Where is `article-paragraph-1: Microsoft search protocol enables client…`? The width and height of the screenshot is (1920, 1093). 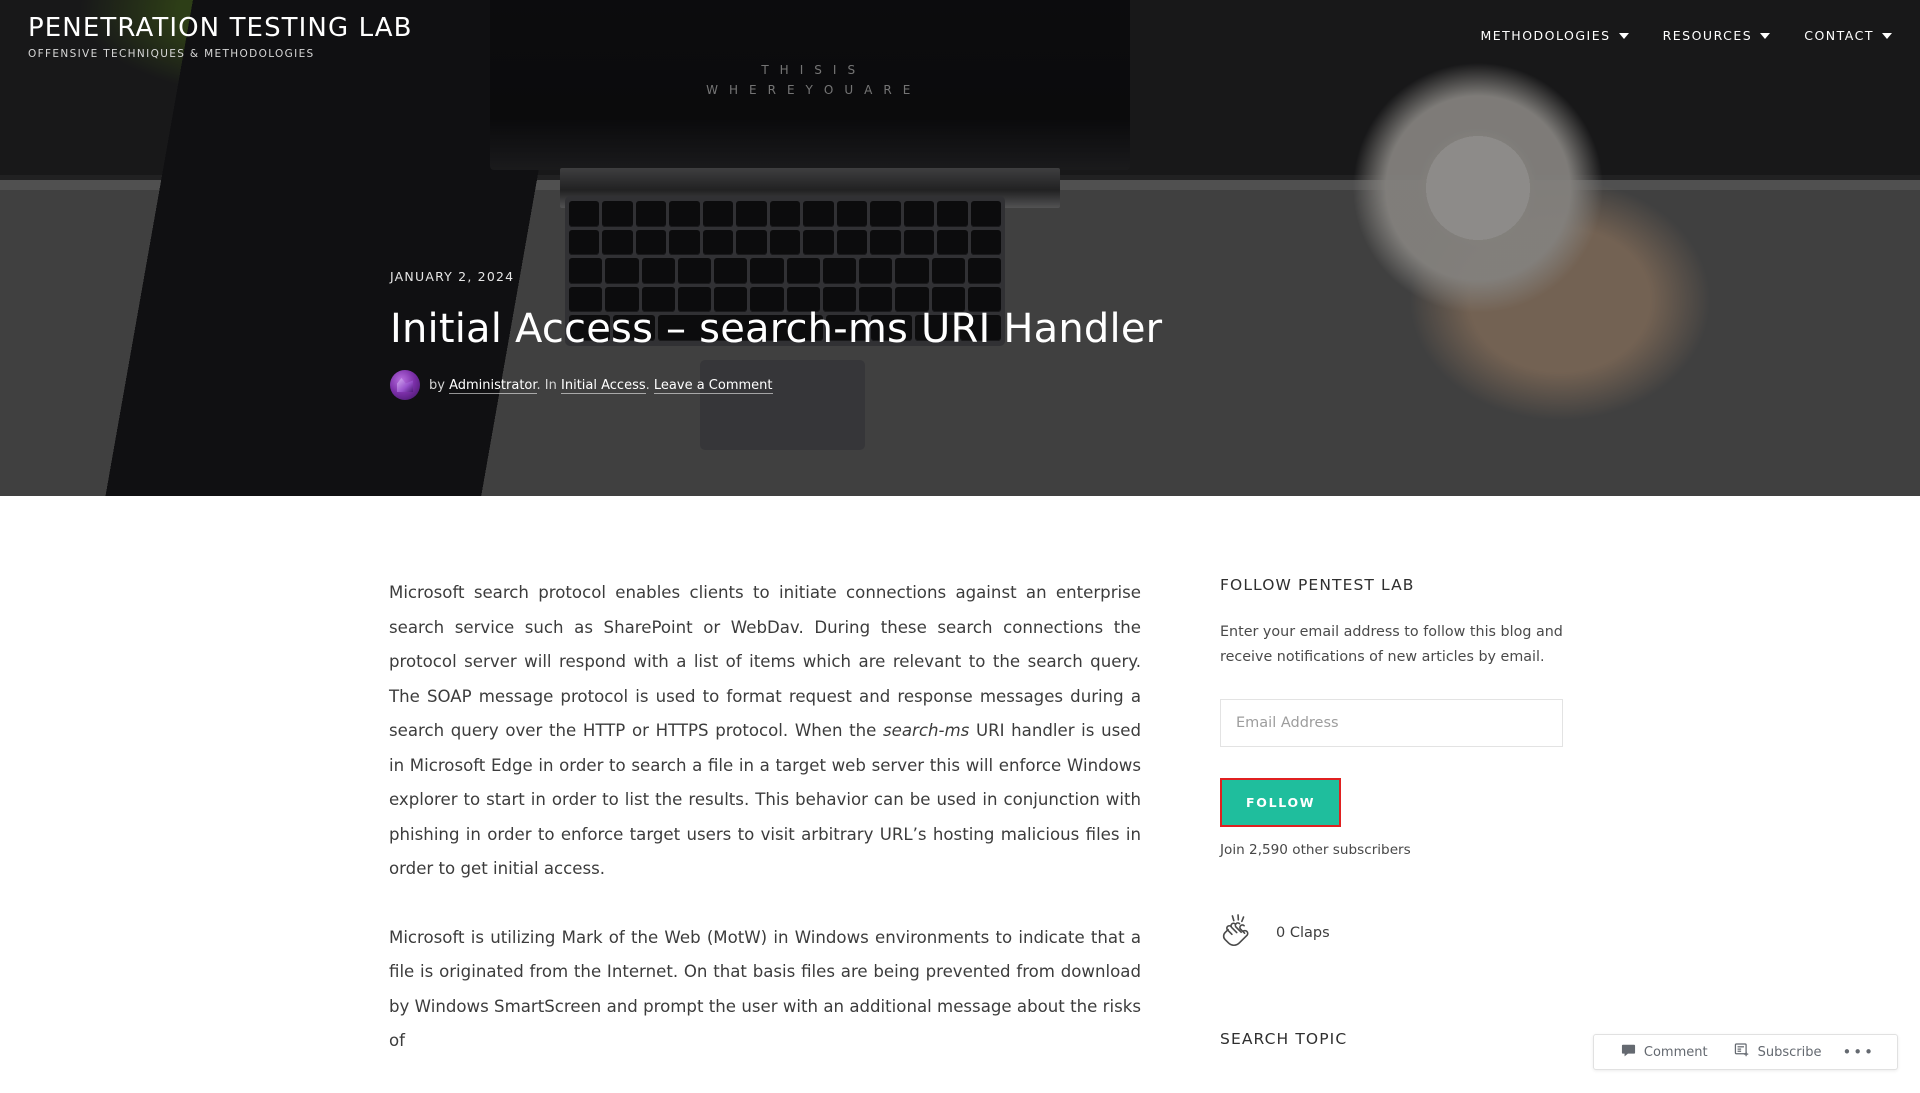 article-paragraph-1: Microsoft search protocol enables client… is located at coordinates (765, 731).